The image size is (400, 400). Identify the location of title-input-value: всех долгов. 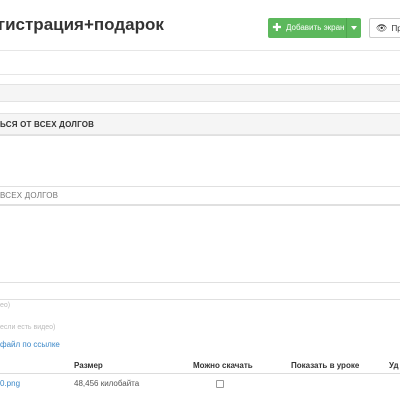
(29, 195).